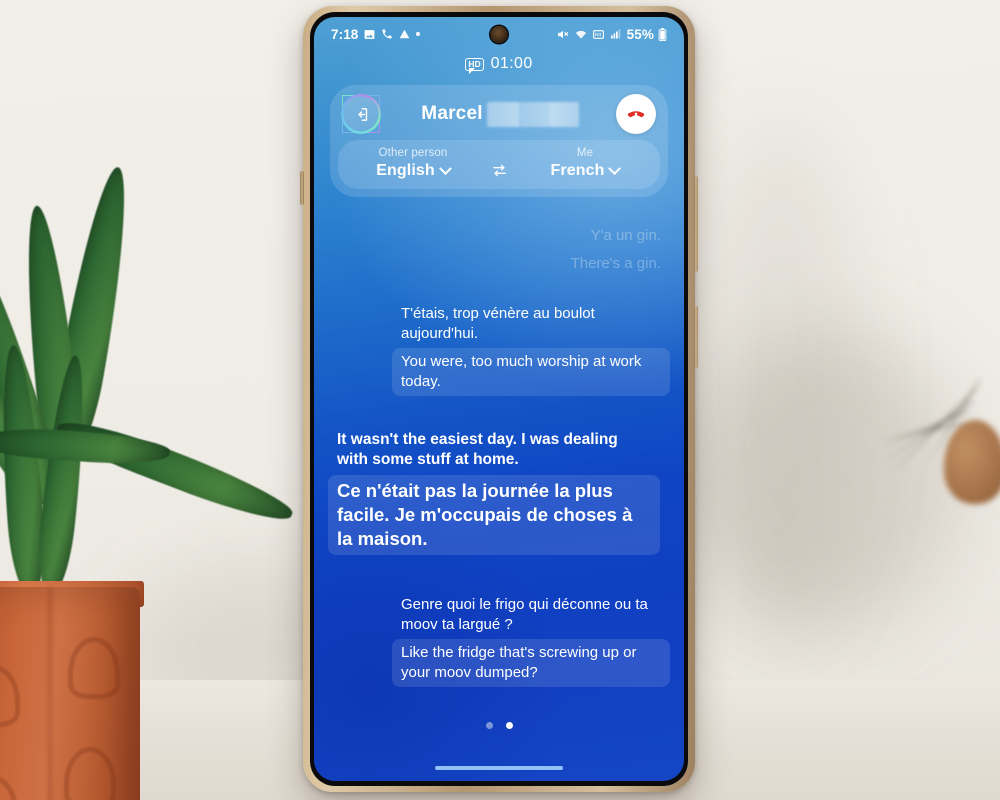 This screenshot has width=1000, height=800. I want to click on transcript-message: Y'a un gin. There's a gin., so click(544, 250).